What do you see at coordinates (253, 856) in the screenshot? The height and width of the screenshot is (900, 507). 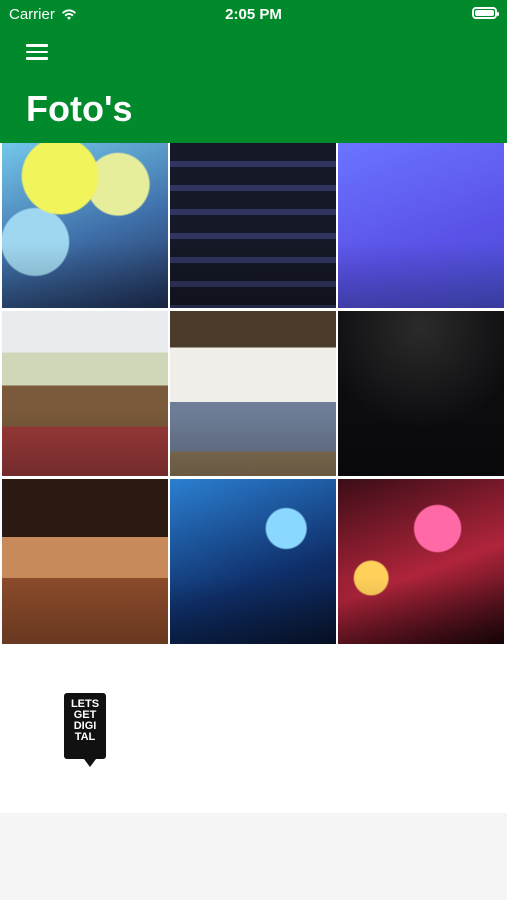 I see `footer` at bounding box center [253, 856].